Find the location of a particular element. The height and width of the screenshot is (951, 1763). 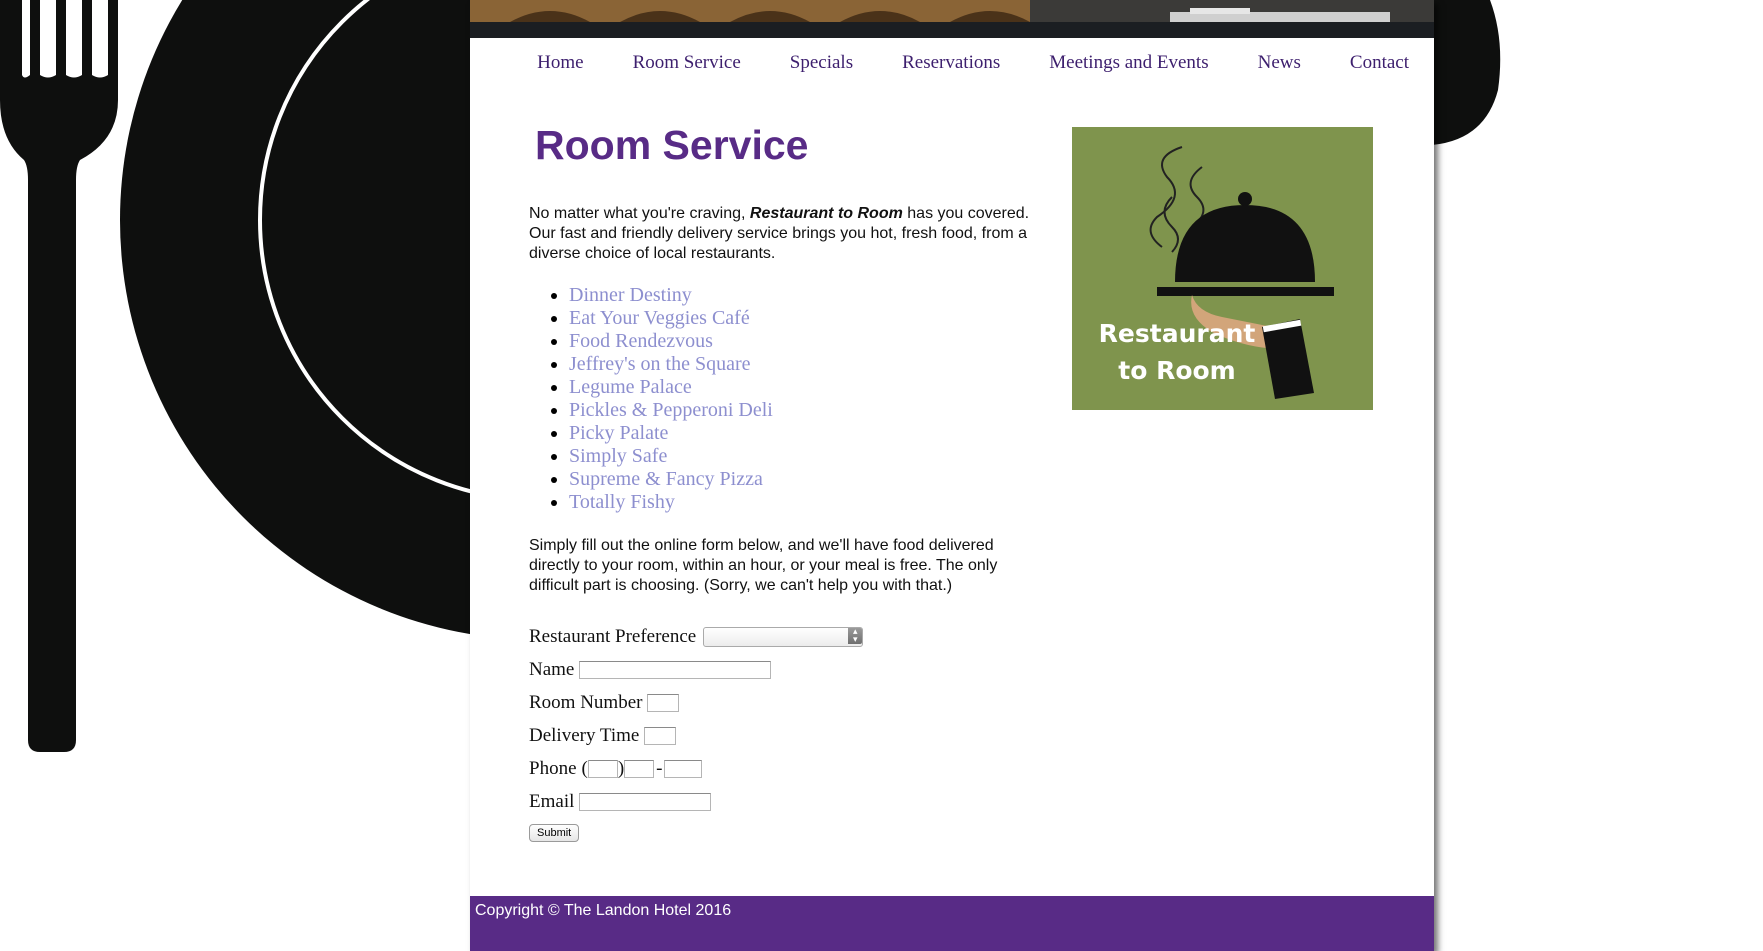

list-item: Dinner Destiny is located at coordinates (671, 295).